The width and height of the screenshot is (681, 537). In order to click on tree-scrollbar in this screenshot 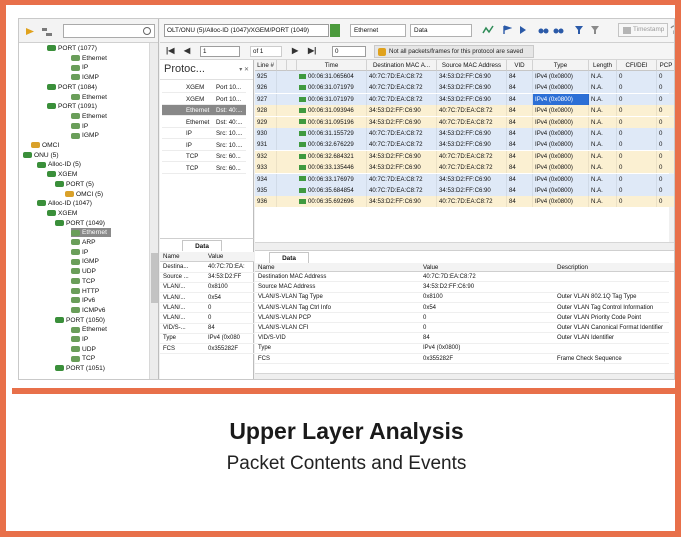, I will do `click(153, 211)`.